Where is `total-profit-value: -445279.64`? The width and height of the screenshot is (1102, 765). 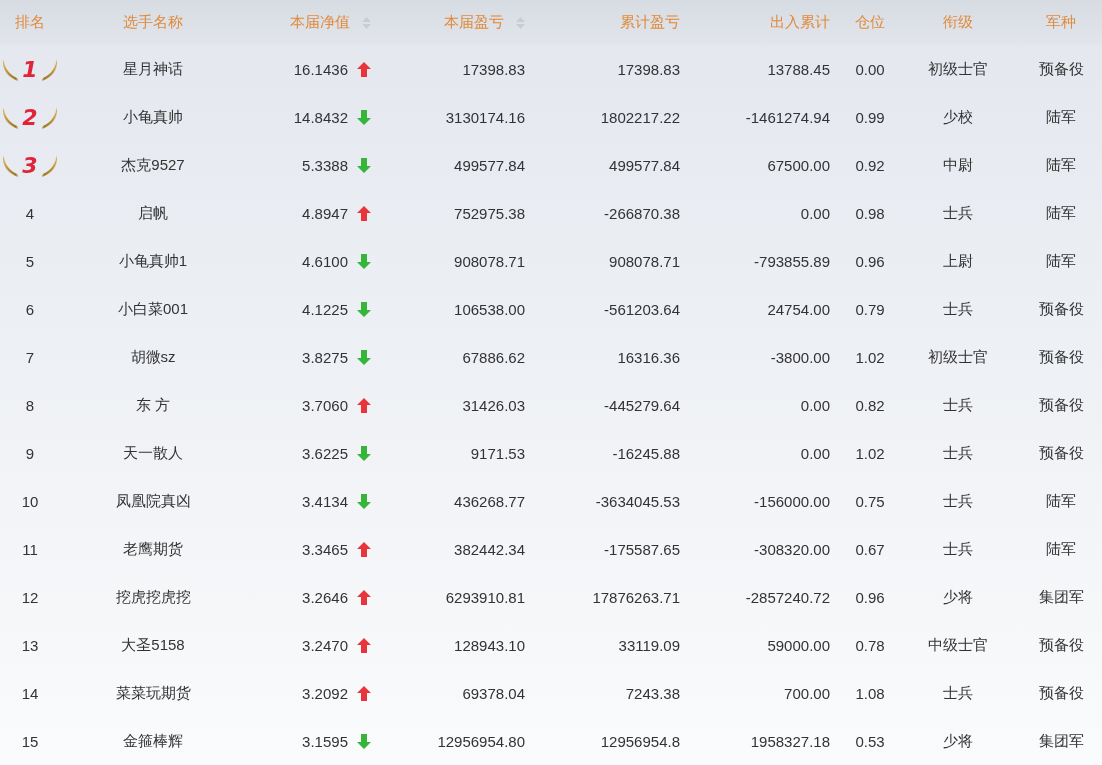
total-profit-value: -445279.64 is located at coordinates (642, 405).